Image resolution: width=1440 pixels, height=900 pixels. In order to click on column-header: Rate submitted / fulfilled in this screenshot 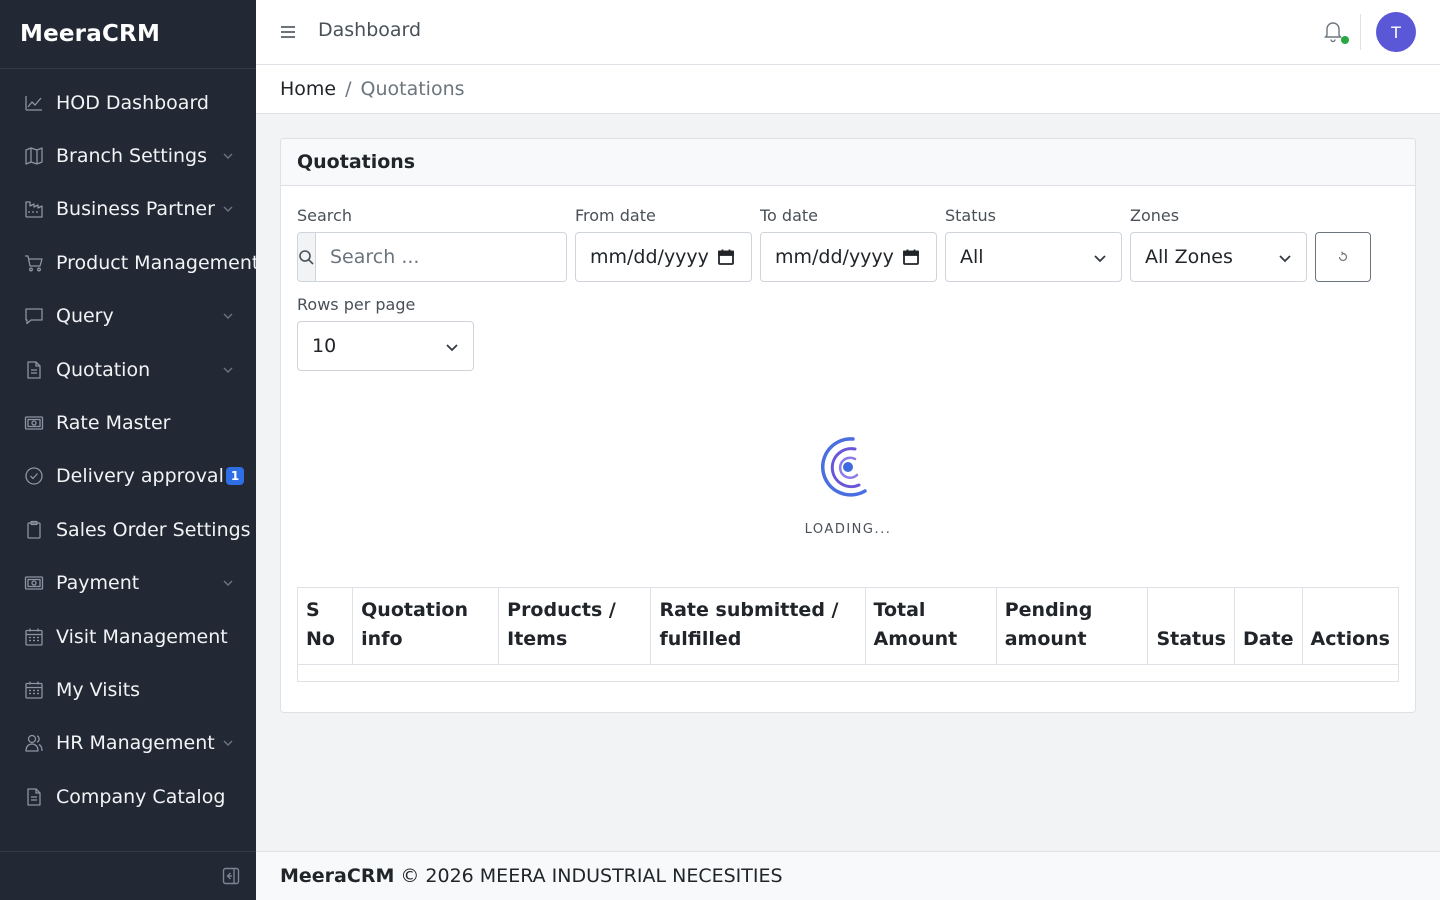, I will do `click(758, 626)`.